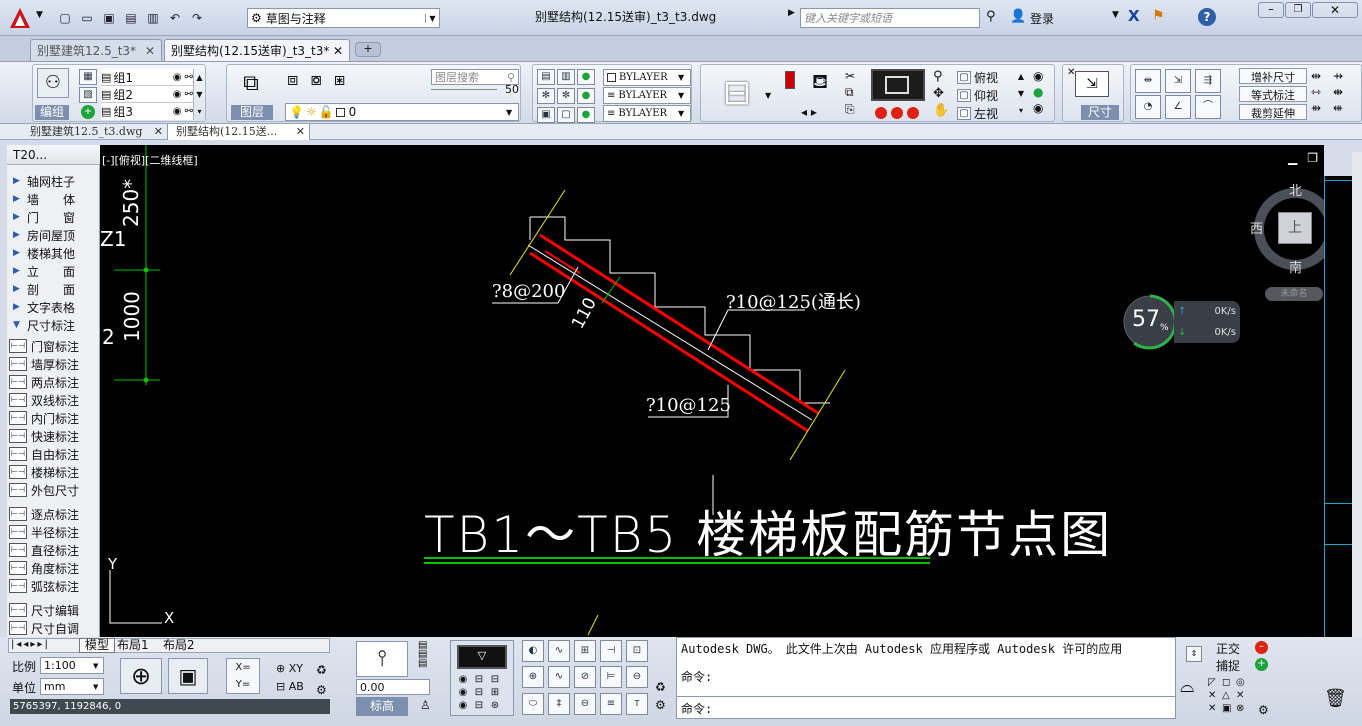  What do you see at coordinates (1295, 228) in the screenshot?
I see `viewcube-face: 上` at bounding box center [1295, 228].